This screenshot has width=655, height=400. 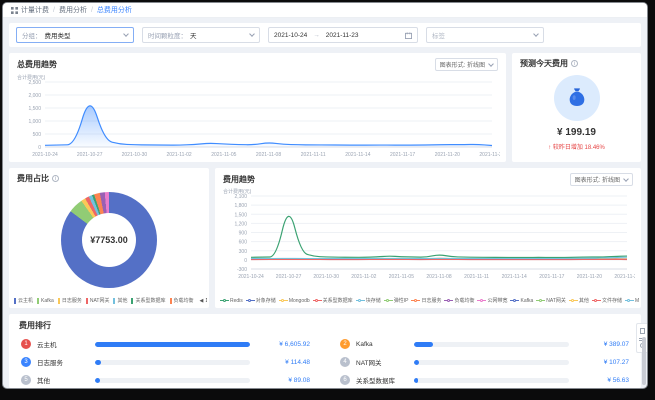 I want to click on rank-badge: 5, so click(x=26, y=380).